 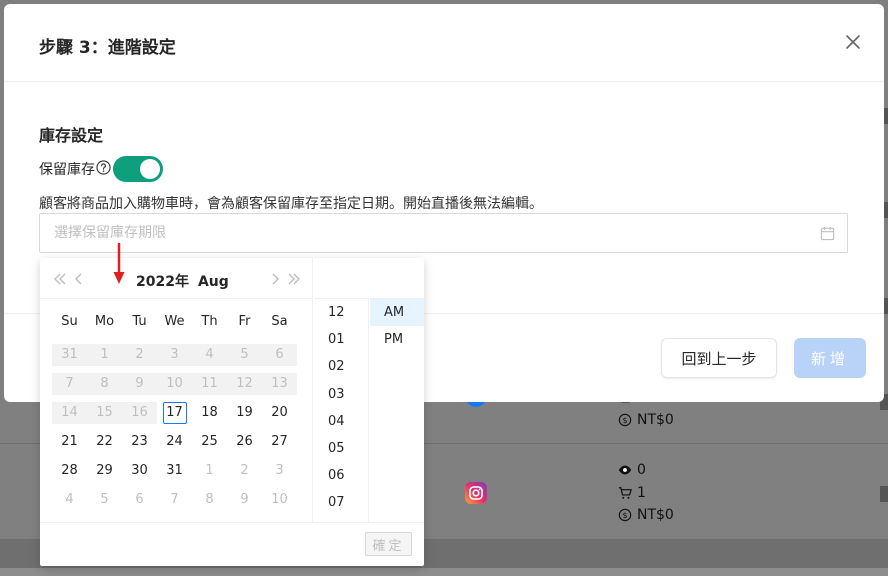 I want to click on double-chevron-left-icon, so click(x=60, y=279).